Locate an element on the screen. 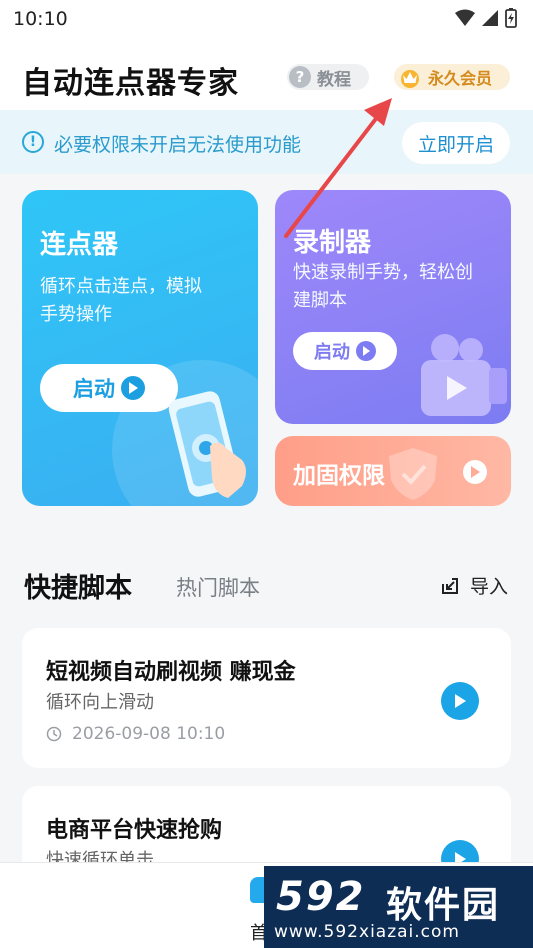 This screenshot has height=948, width=533. phone-tap-illustration is located at coordinates (207, 444).